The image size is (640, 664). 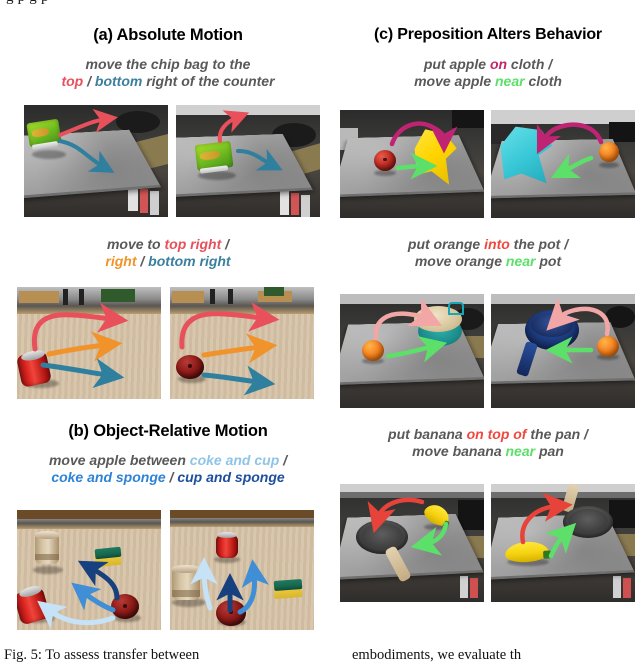 I want to click on caption-text: embodiments, we evaluate th, so click(x=437, y=655).